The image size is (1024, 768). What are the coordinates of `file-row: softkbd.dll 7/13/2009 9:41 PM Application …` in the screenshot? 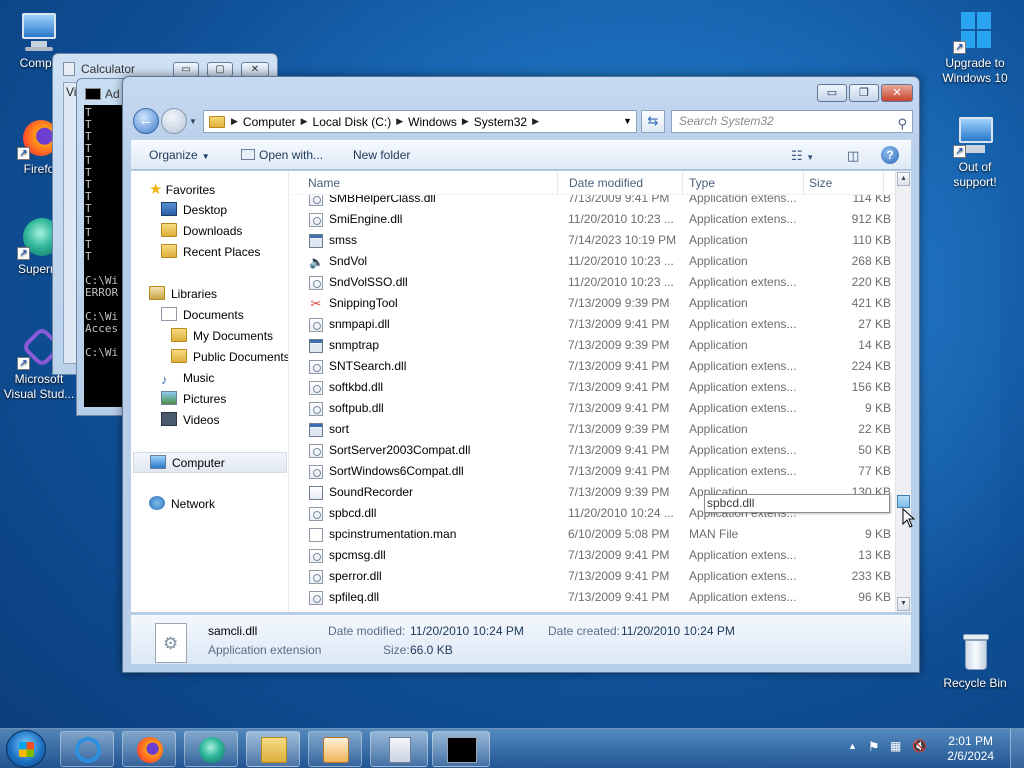 It's located at (593, 387).